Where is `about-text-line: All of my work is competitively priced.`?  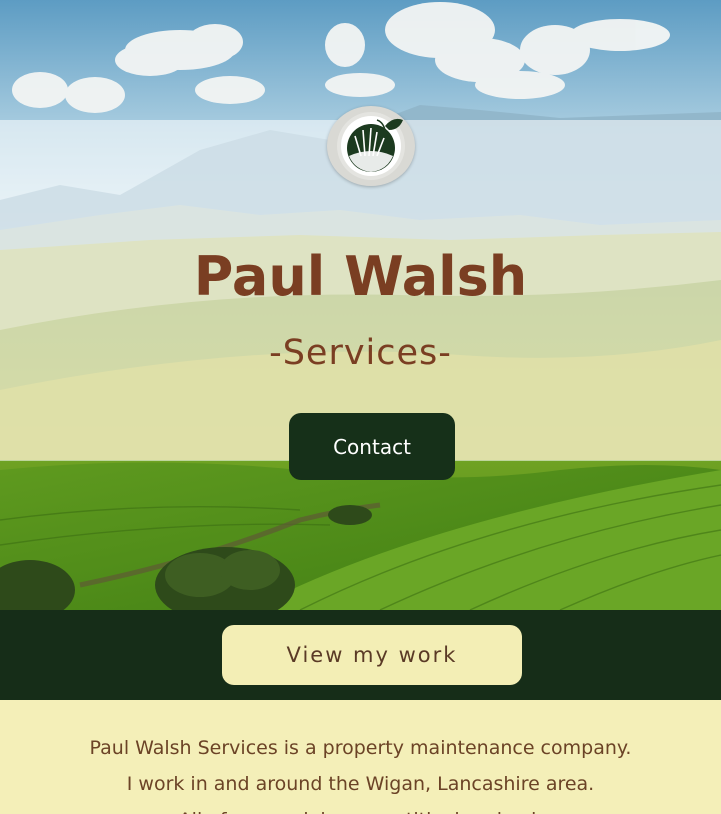
about-text-line: All of my work is competitively priced. is located at coordinates (360, 808).